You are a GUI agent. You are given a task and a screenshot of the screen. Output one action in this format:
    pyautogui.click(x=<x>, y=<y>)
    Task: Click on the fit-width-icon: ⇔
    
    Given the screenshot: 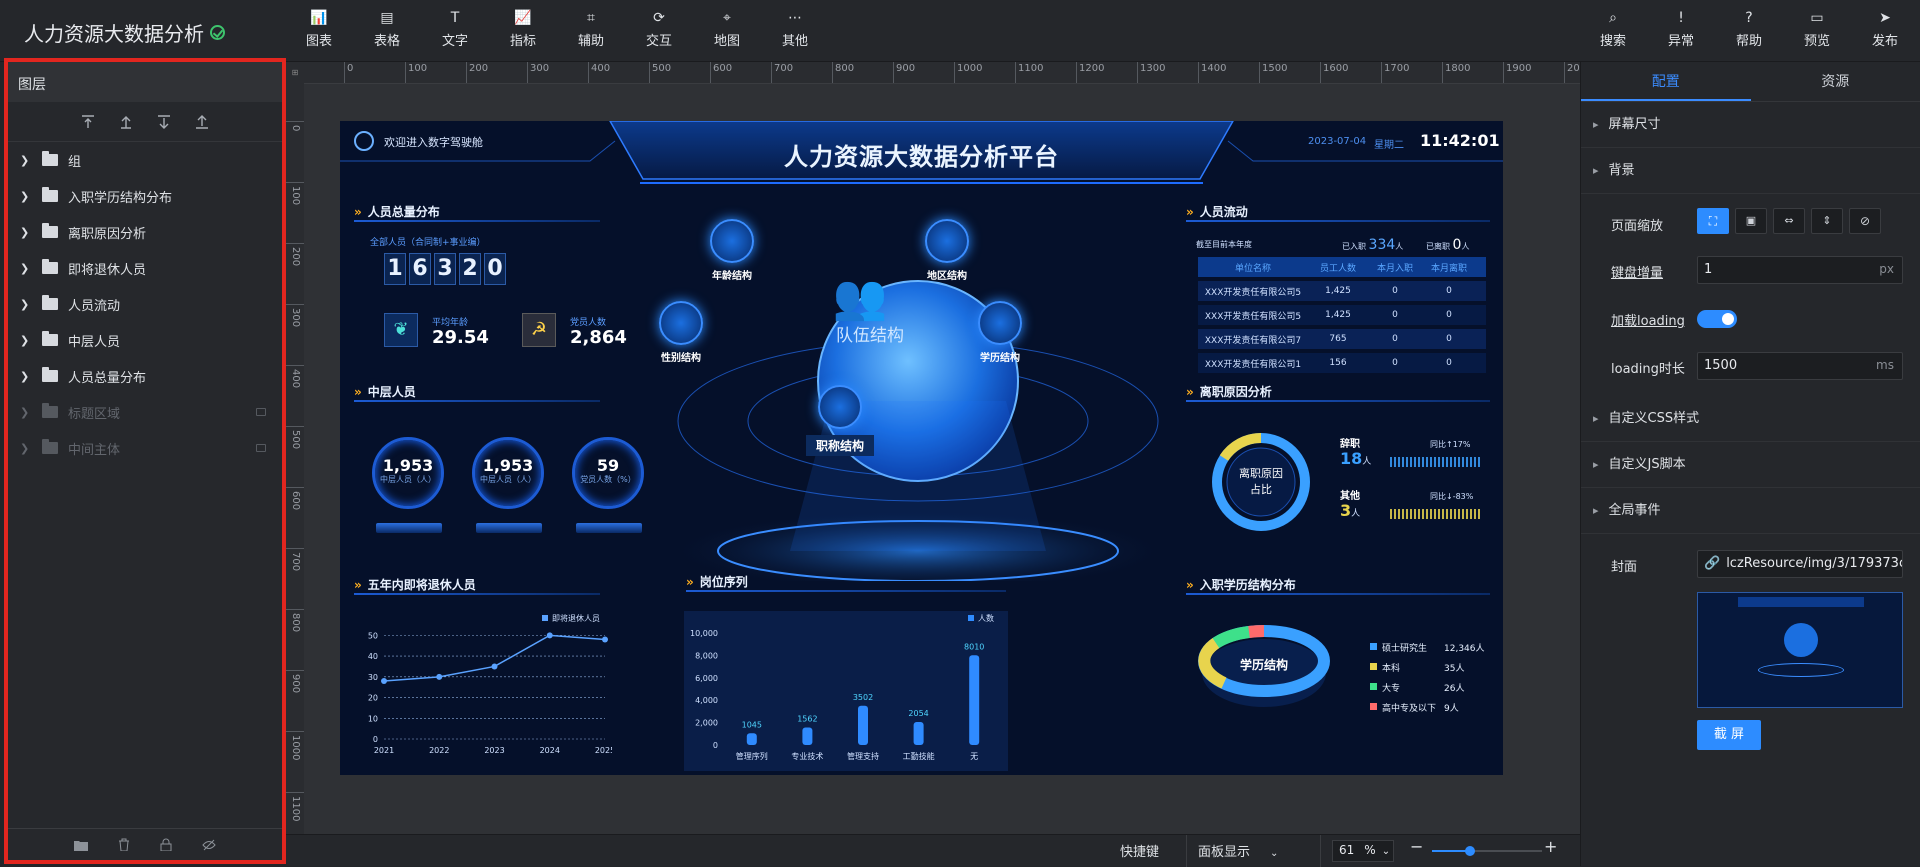 What is the action you would take?
    pyautogui.click(x=1789, y=221)
    